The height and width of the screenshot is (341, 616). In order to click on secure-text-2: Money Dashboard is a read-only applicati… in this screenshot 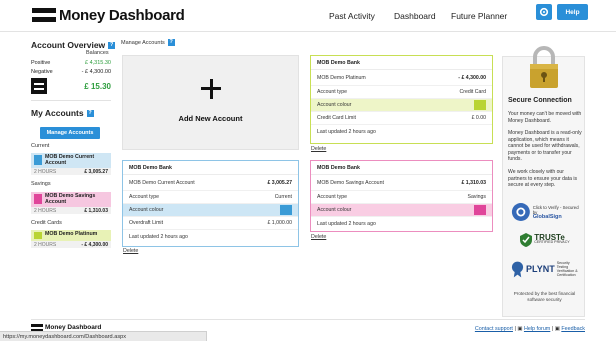, I will do `click(545, 146)`.